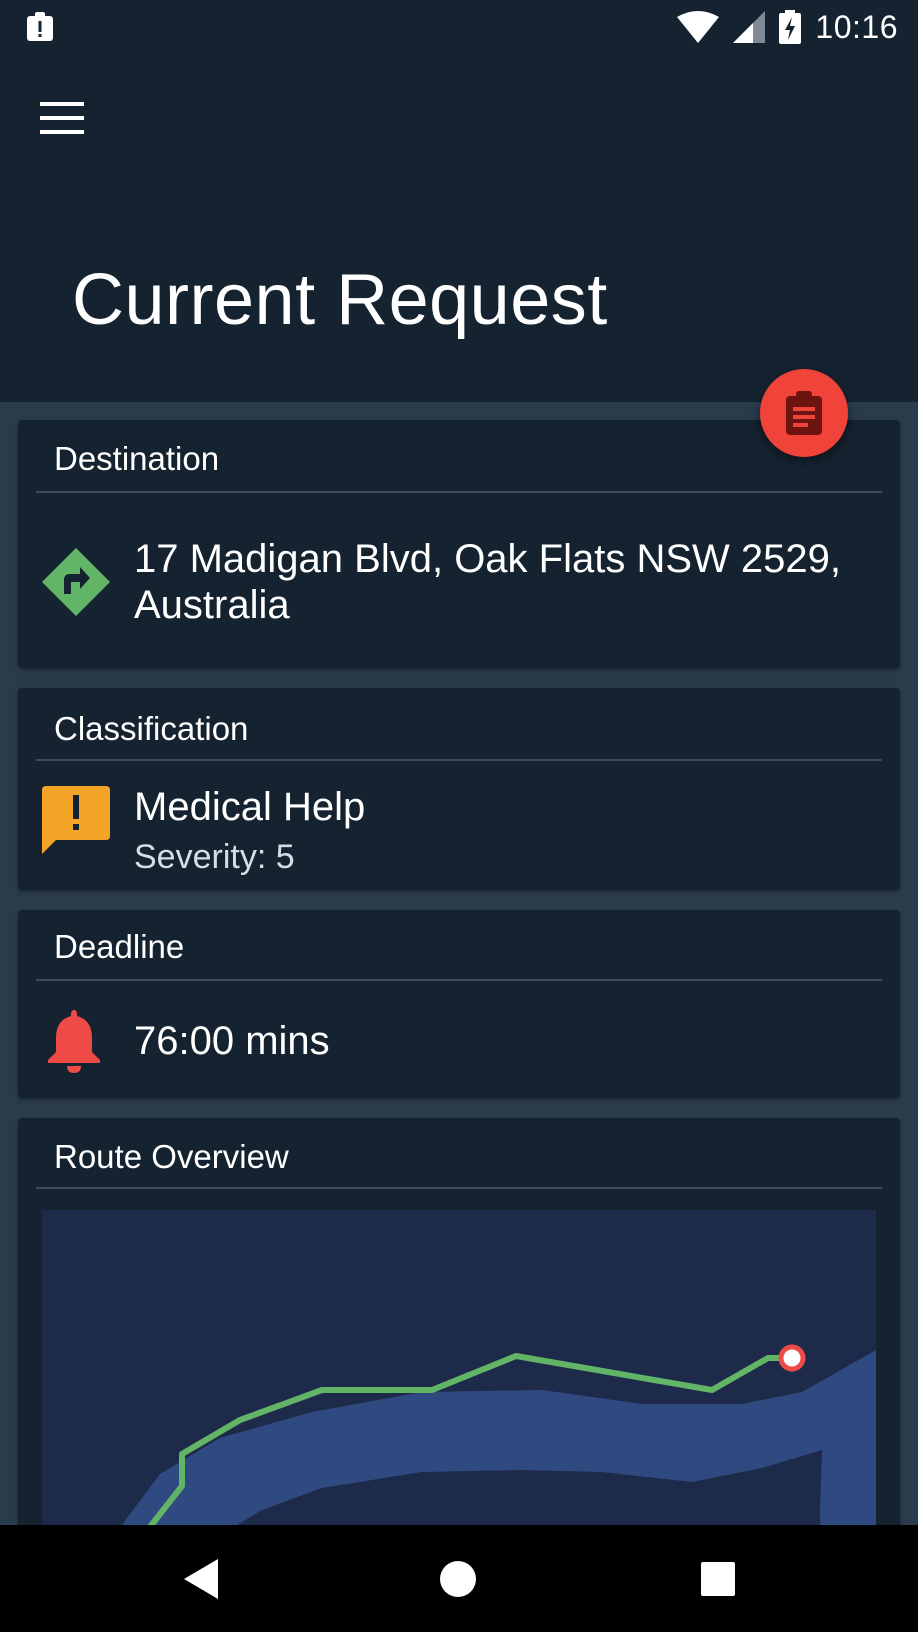 This screenshot has width=918, height=1632. I want to click on severity-label: Severity:, so click(200, 857).